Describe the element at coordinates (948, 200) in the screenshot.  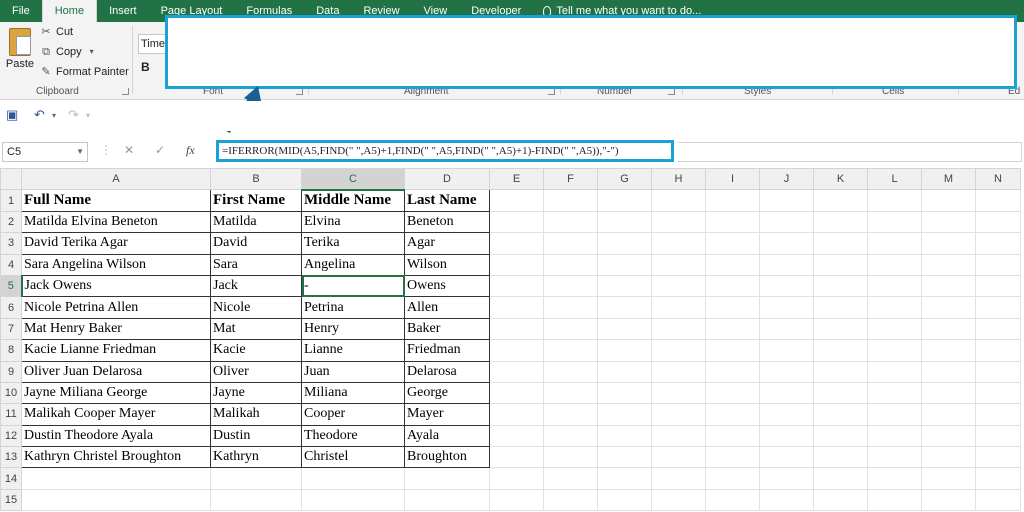
I see `cell-m1` at that location.